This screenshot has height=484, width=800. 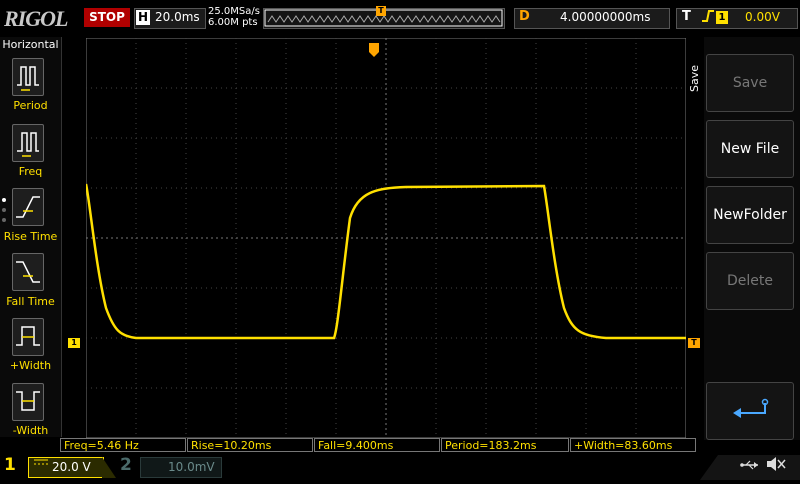 What do you see at coordinates (381, 11) in the screenshot?
I see `trigger-position-marker: T` at bounding box center [381, 11].